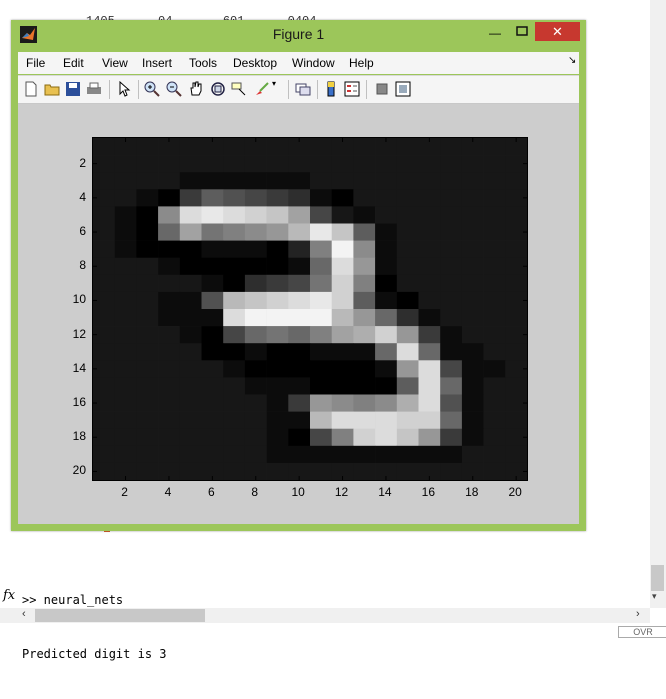 The width and height of the screenshot is (666, 699). What do you see at coordinates (94, 89) in the screenshot?
I see `print-icon` at bounding box center [94, 89].